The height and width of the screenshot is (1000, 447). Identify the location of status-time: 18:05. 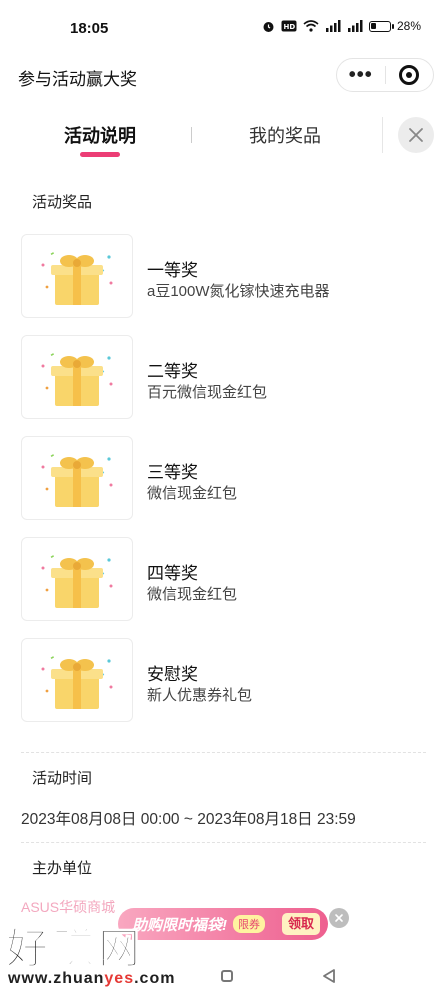
(89, 28).